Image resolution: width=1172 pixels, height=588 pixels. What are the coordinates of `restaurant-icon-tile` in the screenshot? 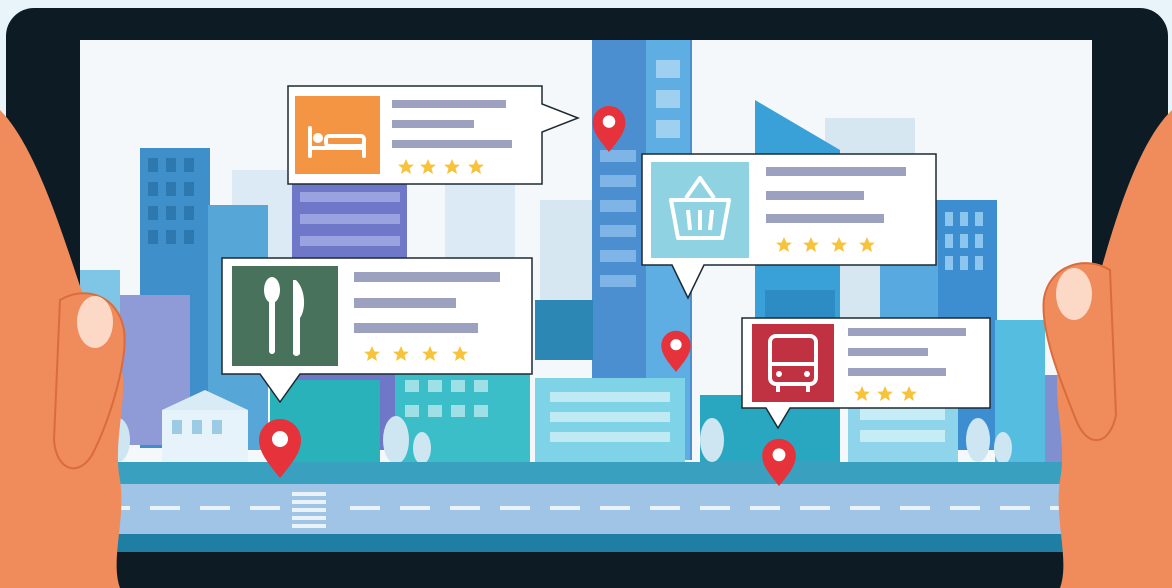 It's located at (285, 316).